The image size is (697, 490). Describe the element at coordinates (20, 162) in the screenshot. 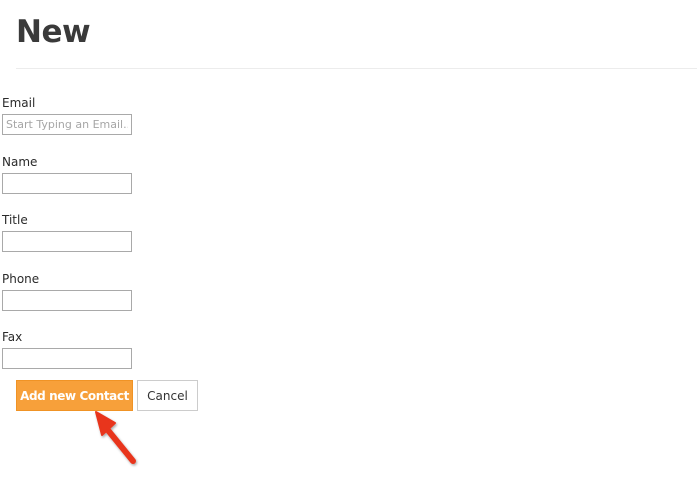

I see `name-label: Name` at that location.